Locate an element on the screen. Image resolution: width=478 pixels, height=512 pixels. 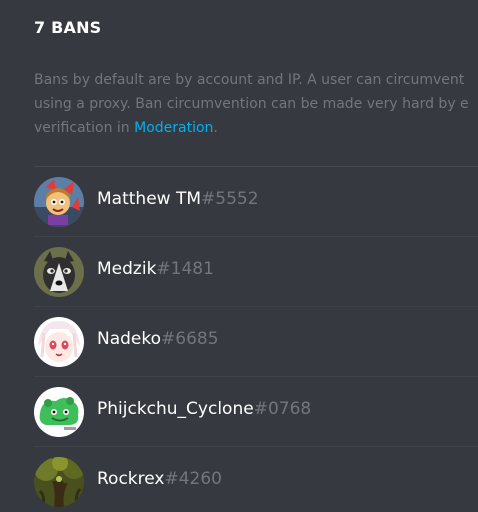
anime-girl-avatar-icon is located at coordinates (59, 342).